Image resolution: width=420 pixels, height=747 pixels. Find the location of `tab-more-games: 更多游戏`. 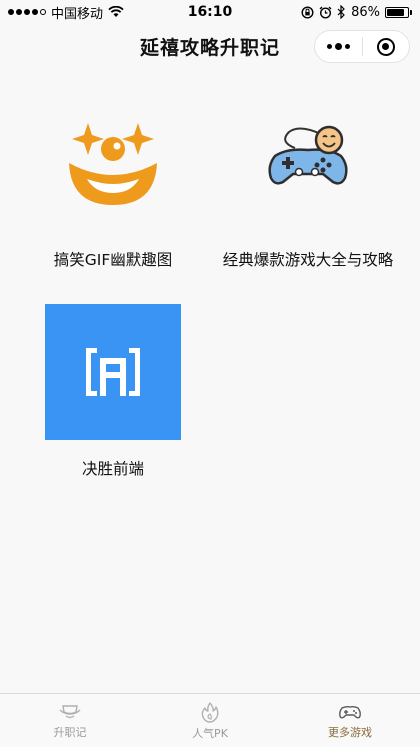

tab-more-games: 更多游戏 is located at coordinates (350, 720).